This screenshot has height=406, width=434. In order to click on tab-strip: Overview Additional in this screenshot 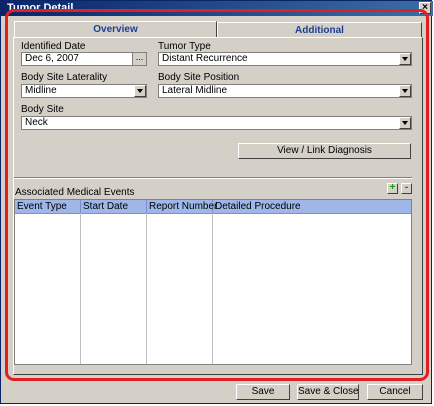, I will do `click(218, 29)`.